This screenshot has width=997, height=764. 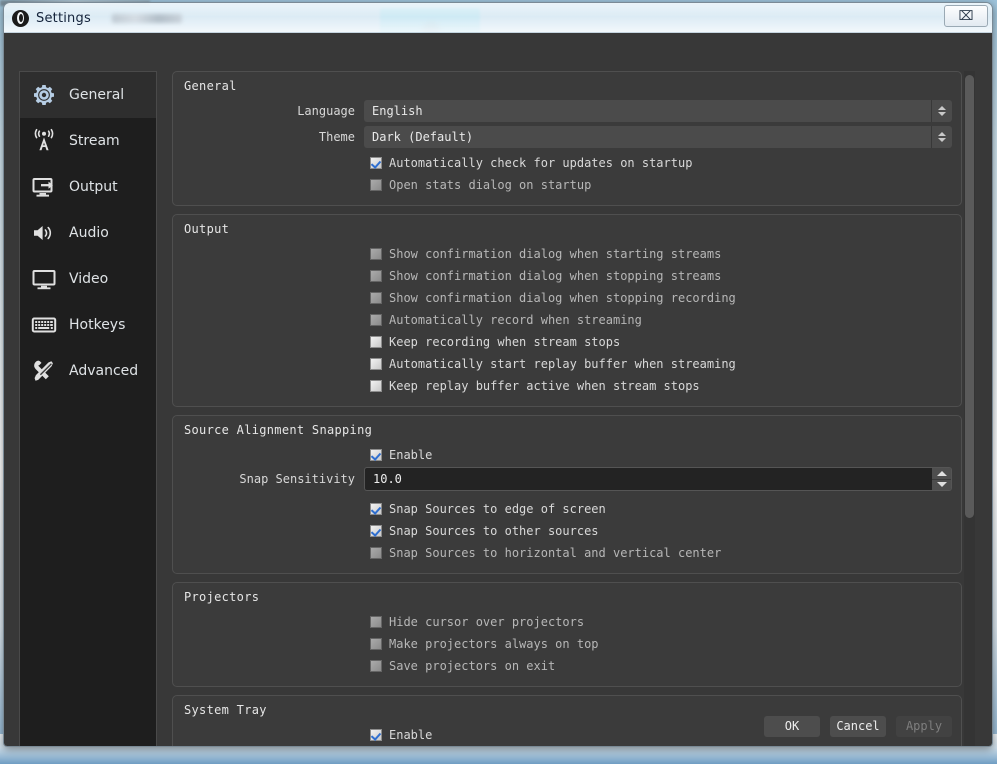 What do you see at coordinates (376, 622) in the screenshot?
I see `hide-cursor-over-projectors-checkbox` at bounding box center [376, 622].